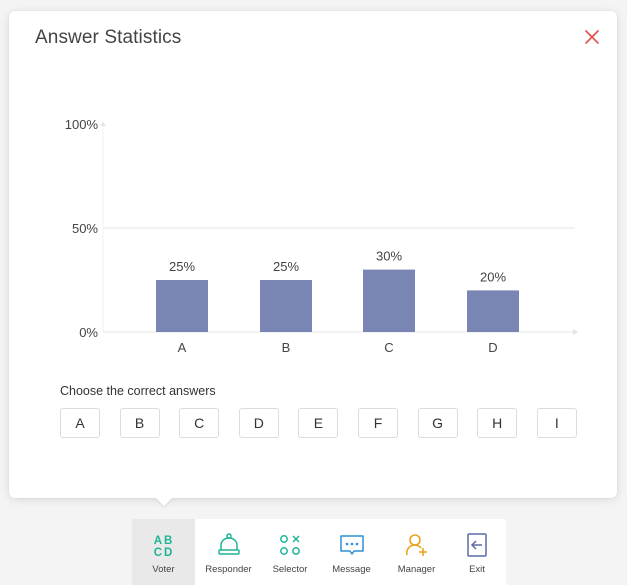 The height and width of the screenshot is (585, 627). I want to click on exit-icon, so click(477, 545).